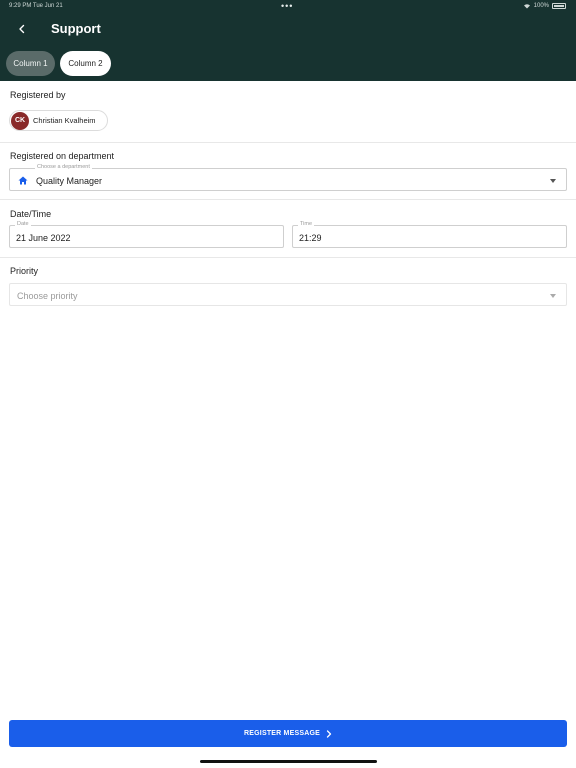 The image size is (576, 768). I want to click on user-chip: CK Christian Kvalheim, so click(58, 120).